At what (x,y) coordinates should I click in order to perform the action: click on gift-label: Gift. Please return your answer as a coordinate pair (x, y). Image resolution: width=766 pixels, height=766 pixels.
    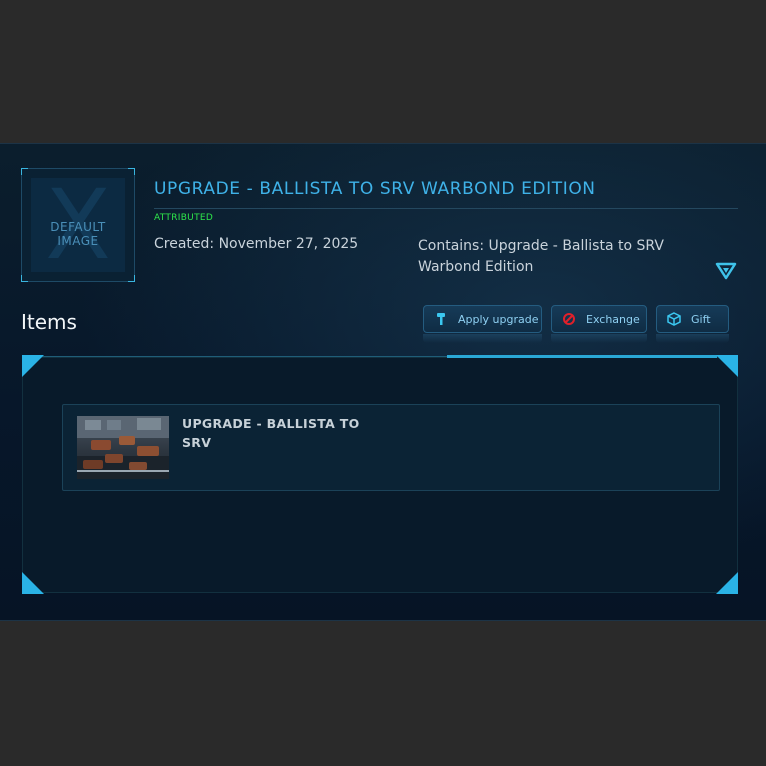
    Looking at the image, I should click on (701, 319).